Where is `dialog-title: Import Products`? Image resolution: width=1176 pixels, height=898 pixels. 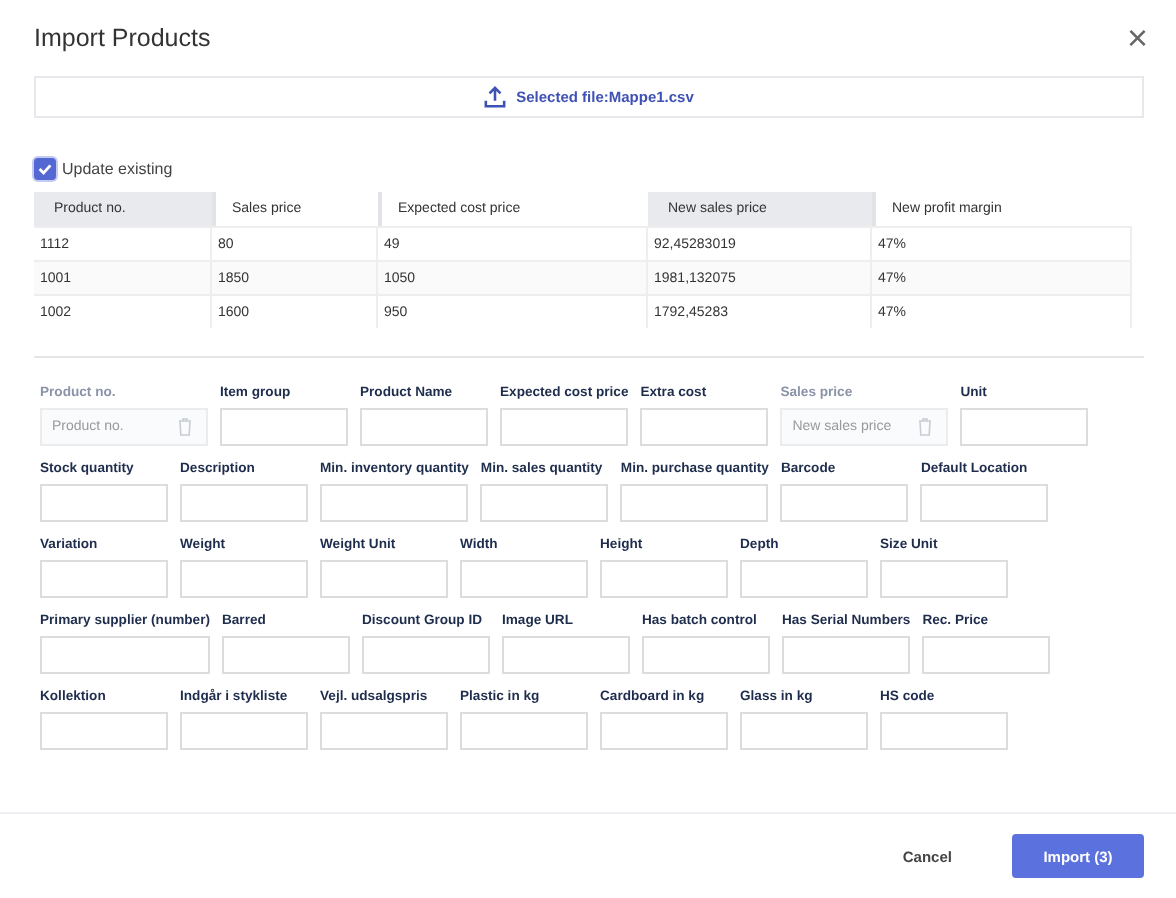 dialog-title: Import Products is located at coordinates (122, 38).